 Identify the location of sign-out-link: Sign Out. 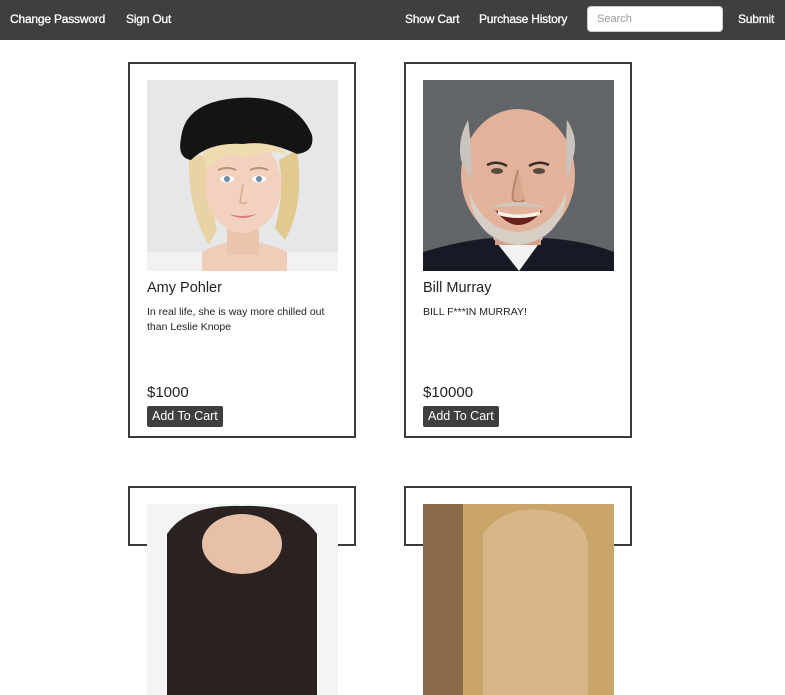
(149, 19).